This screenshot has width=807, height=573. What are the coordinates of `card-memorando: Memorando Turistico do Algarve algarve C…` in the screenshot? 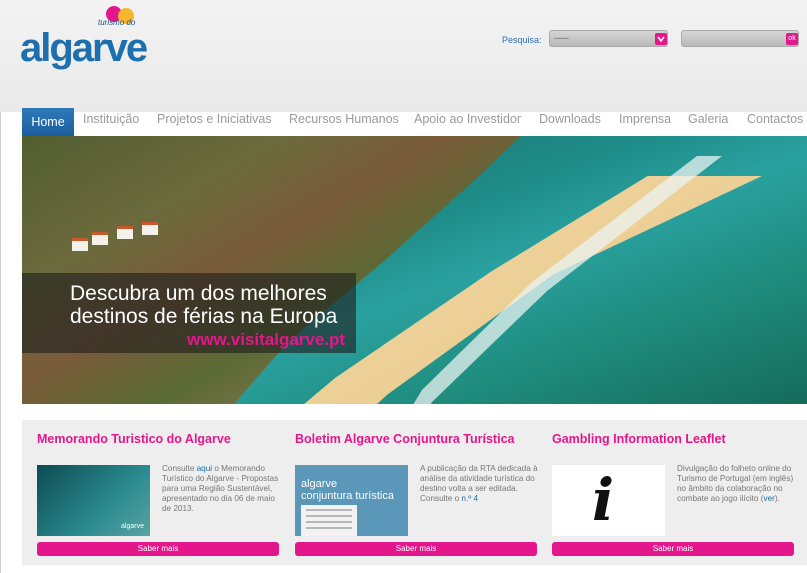 It's located at (150, 492).